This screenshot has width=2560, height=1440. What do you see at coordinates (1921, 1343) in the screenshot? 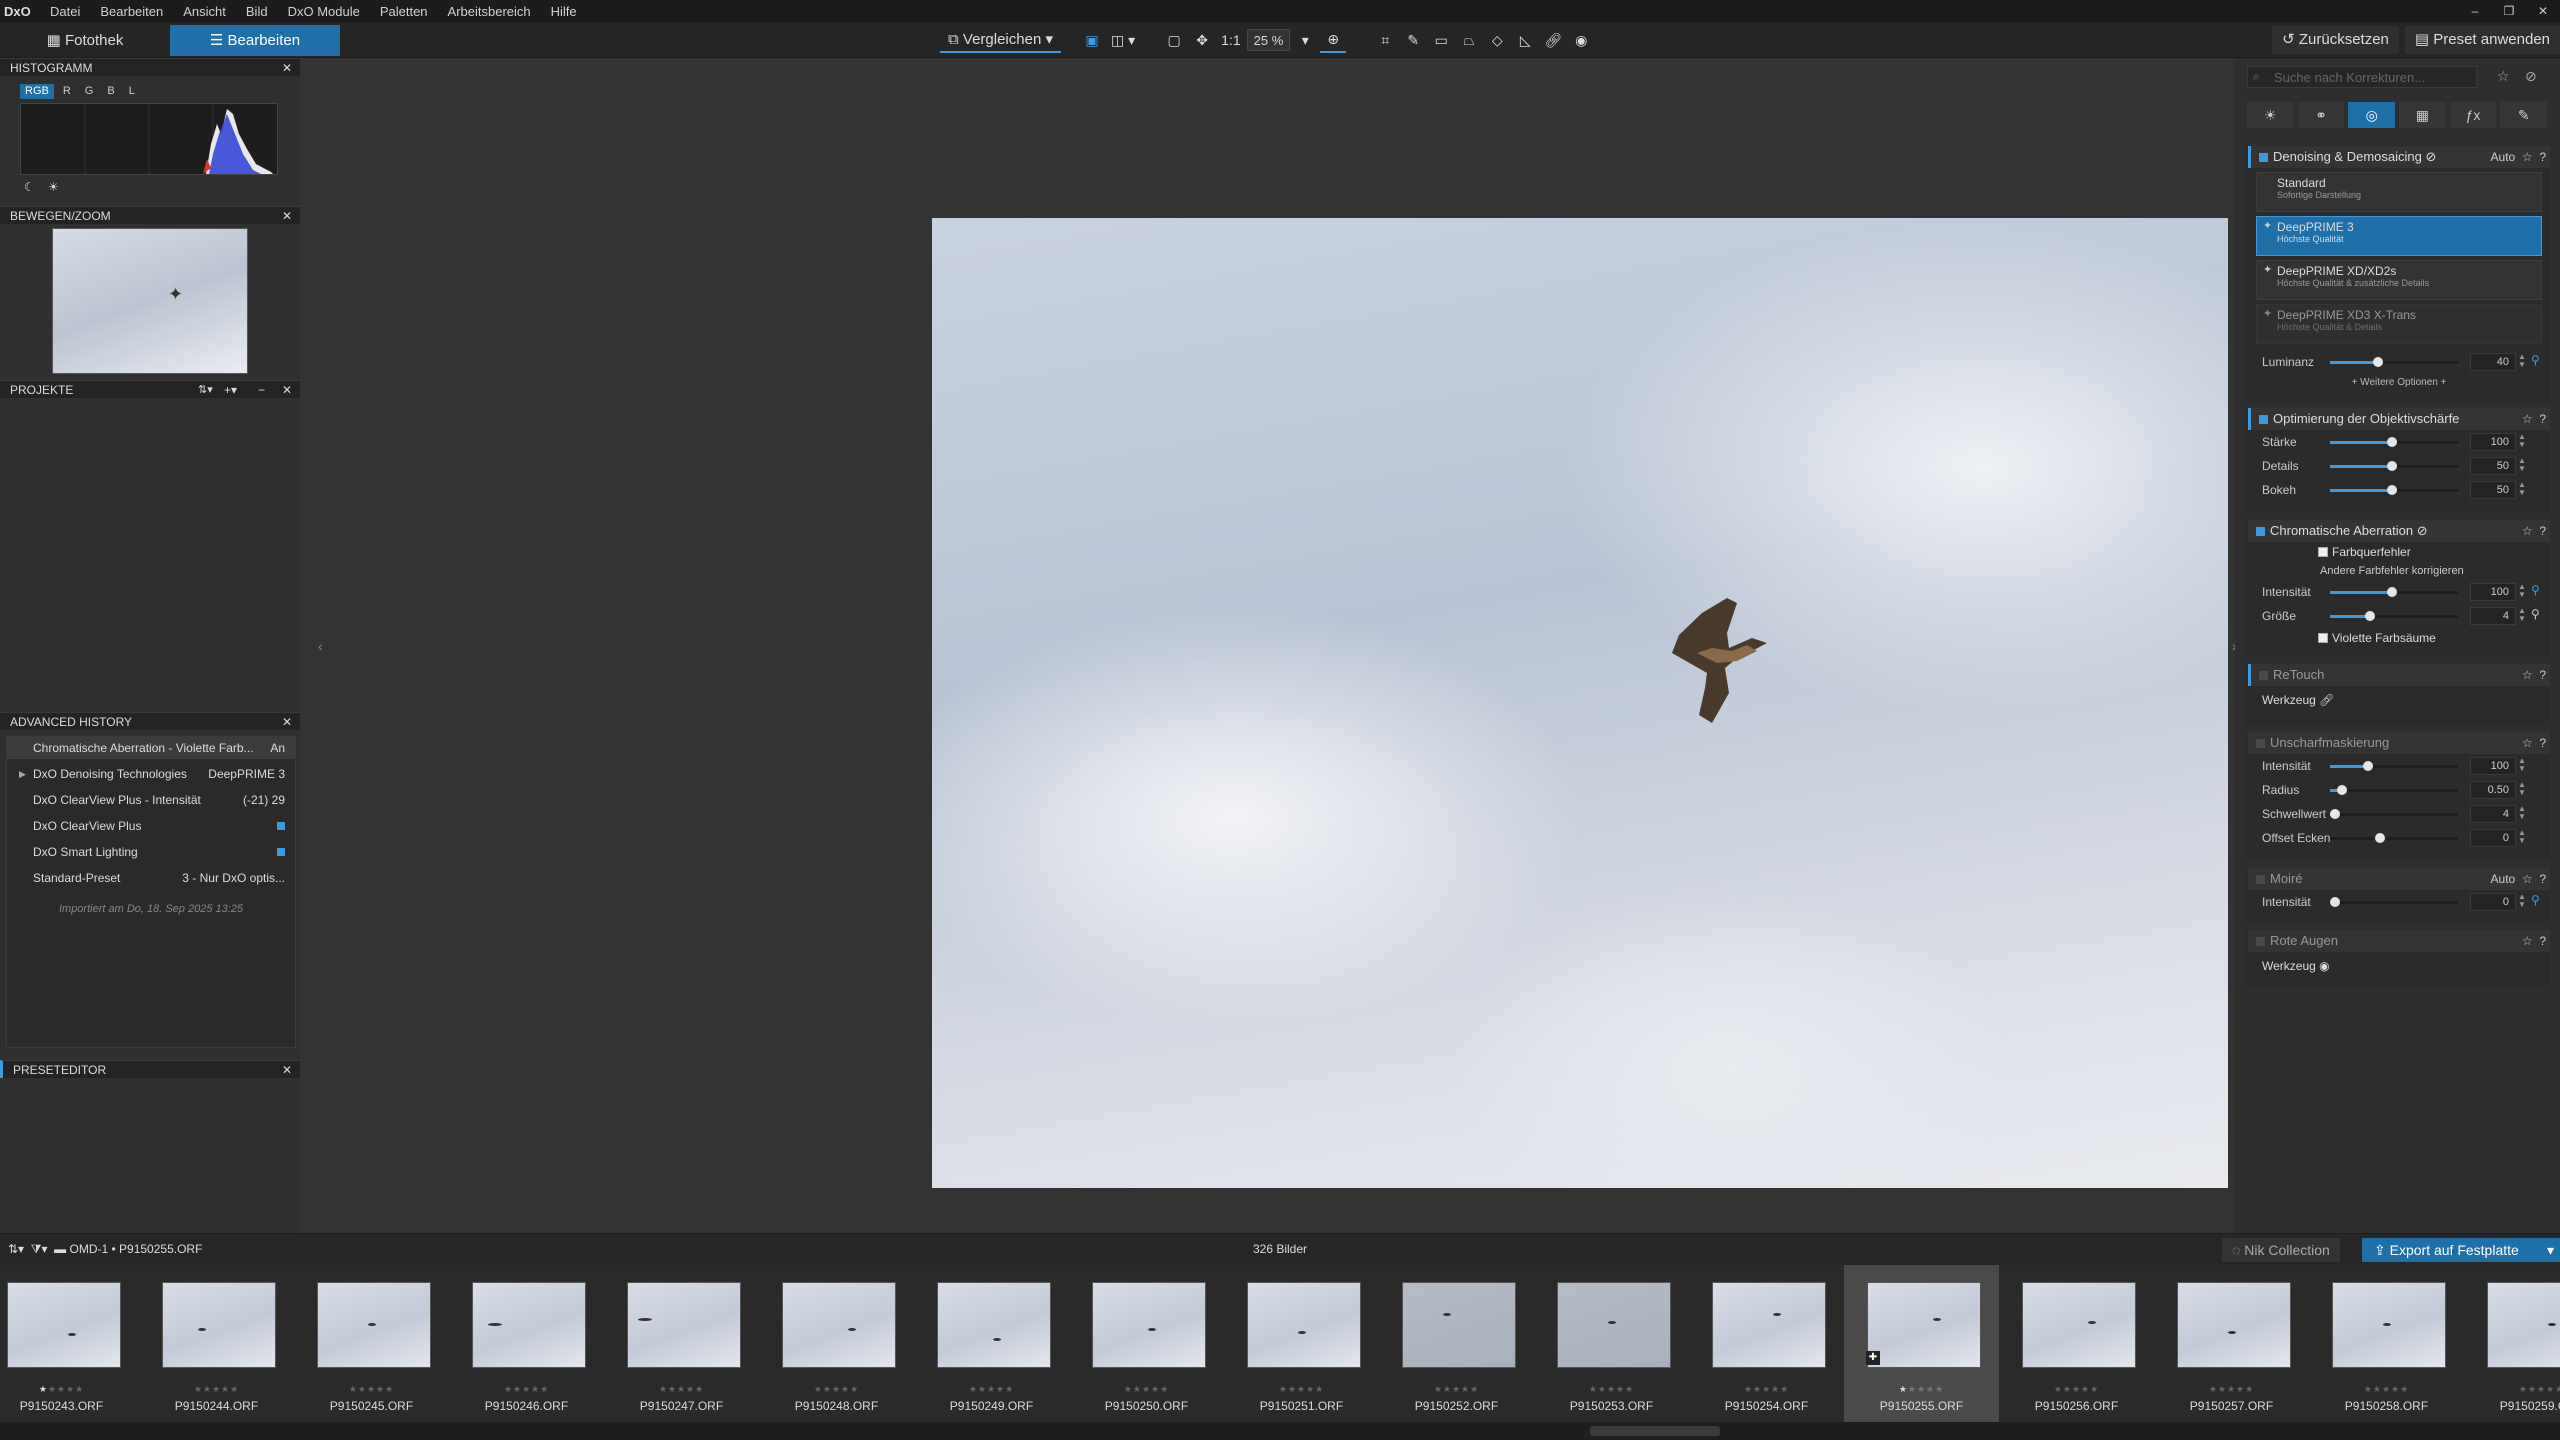
I see `thumbnail-selected: ✚ ★★★★★ P9150255.ORF` at bounding box center [1921, 1343].